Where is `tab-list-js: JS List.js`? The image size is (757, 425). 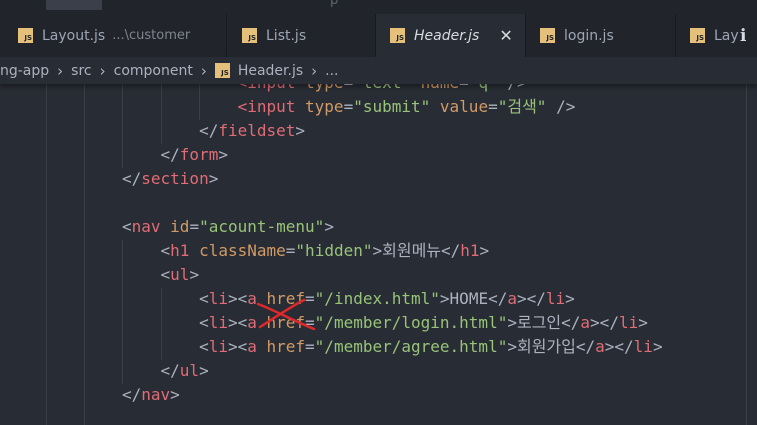 tab-list-js: JS List.js is located at coordinates (301, 35).